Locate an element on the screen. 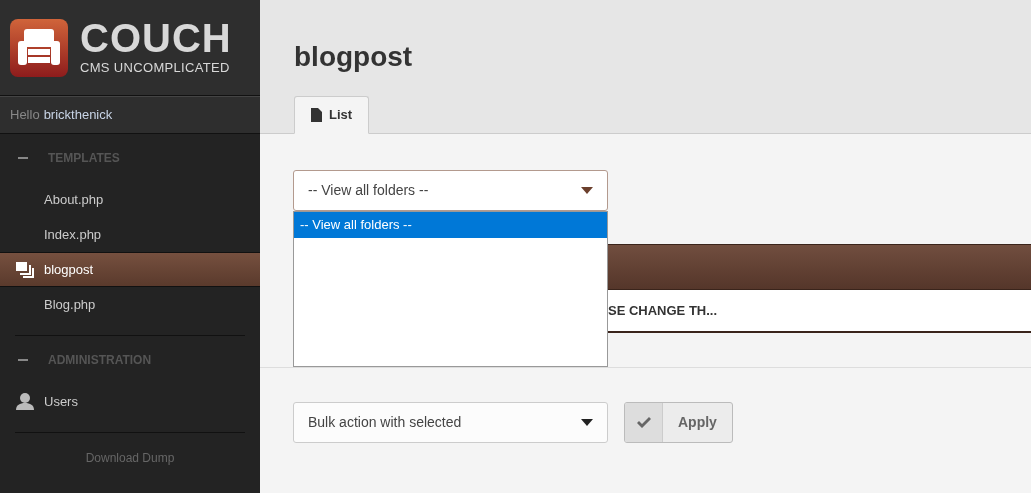  checkmark-icon is located at coordinates (643, 422).